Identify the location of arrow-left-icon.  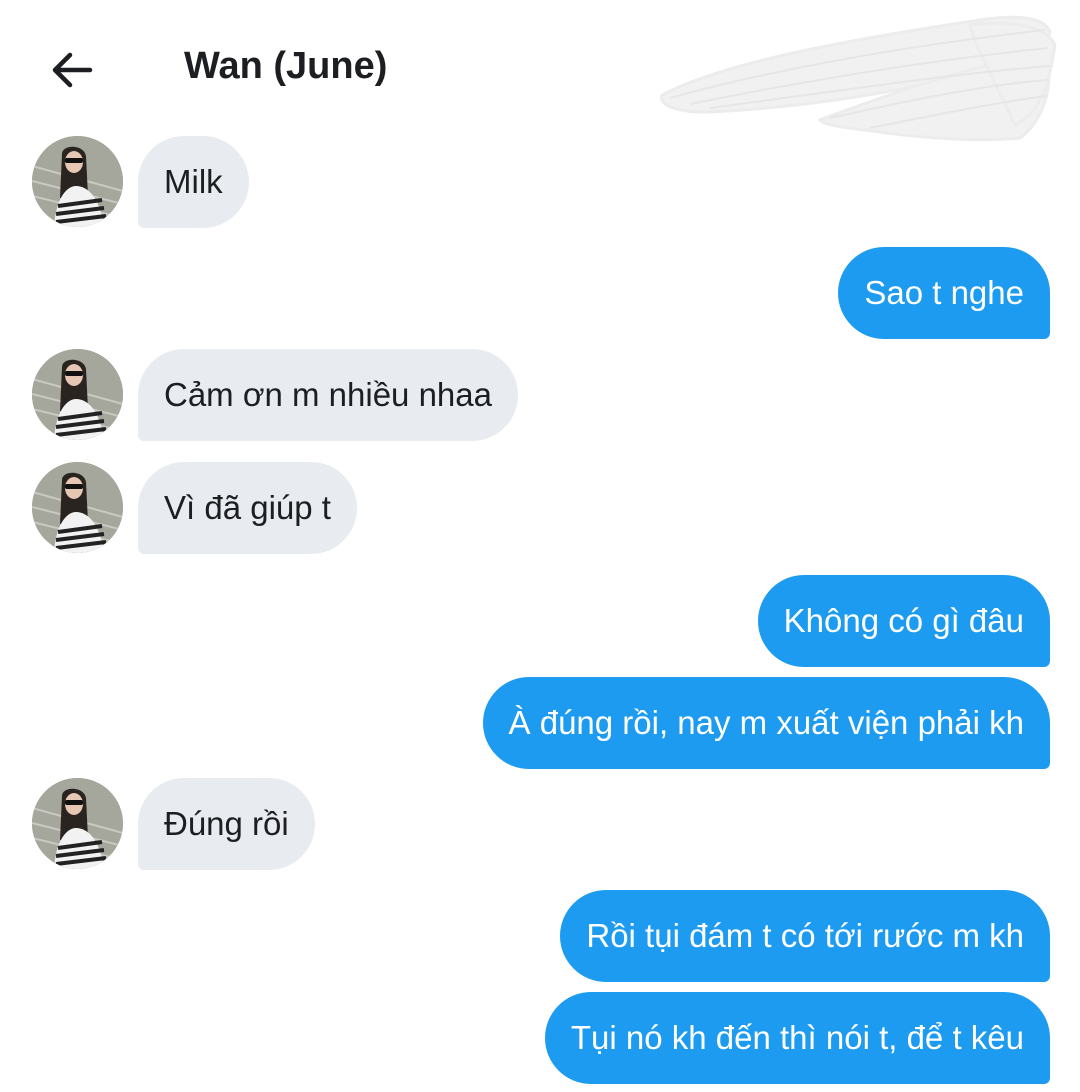
(72, 70).